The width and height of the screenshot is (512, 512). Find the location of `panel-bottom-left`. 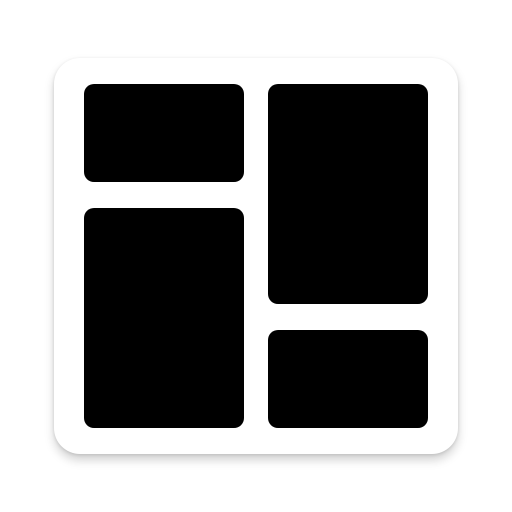

panel-bottom-left is located at coordinates (164, 318).